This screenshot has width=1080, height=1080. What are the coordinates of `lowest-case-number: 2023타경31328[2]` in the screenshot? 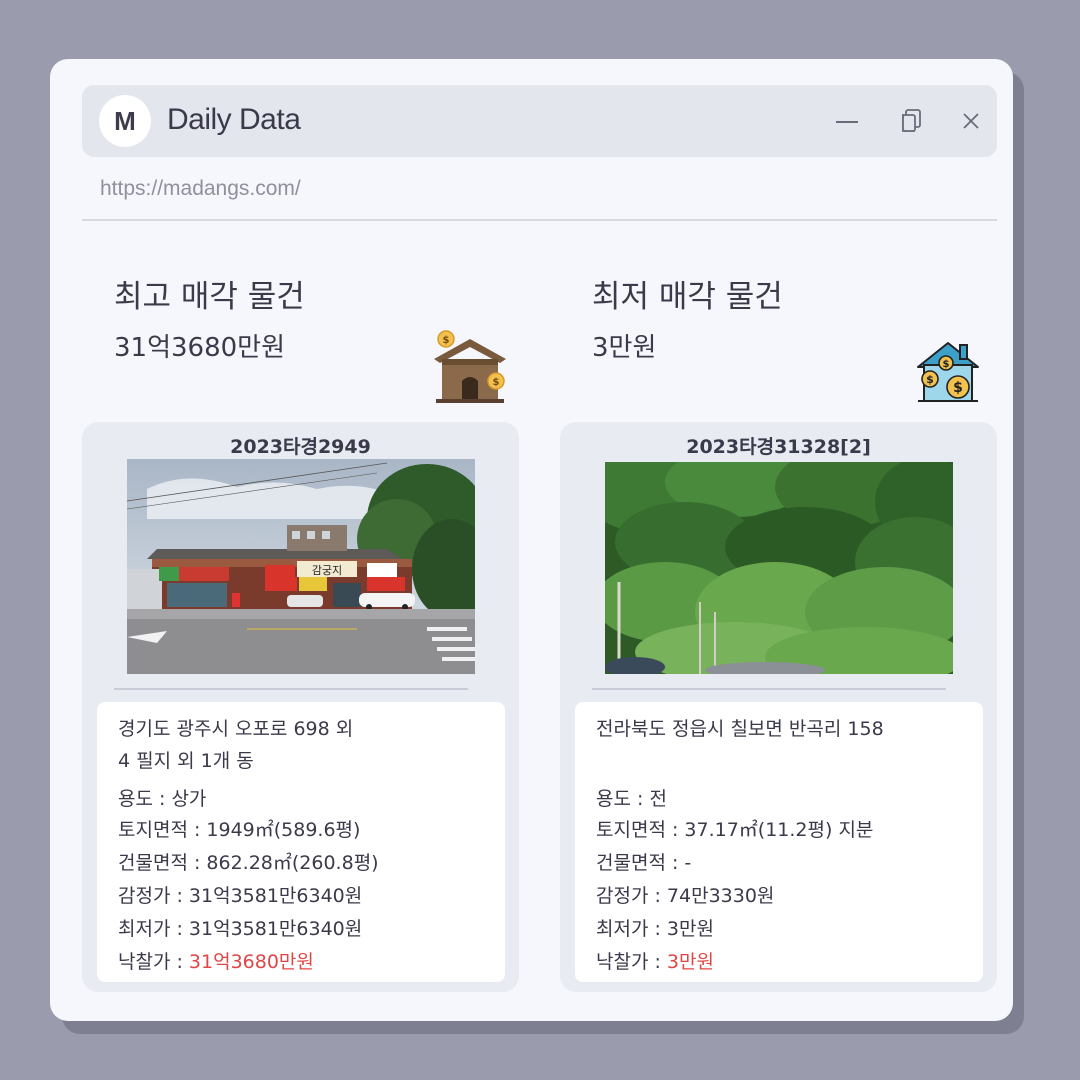 It's located at (778, 447).